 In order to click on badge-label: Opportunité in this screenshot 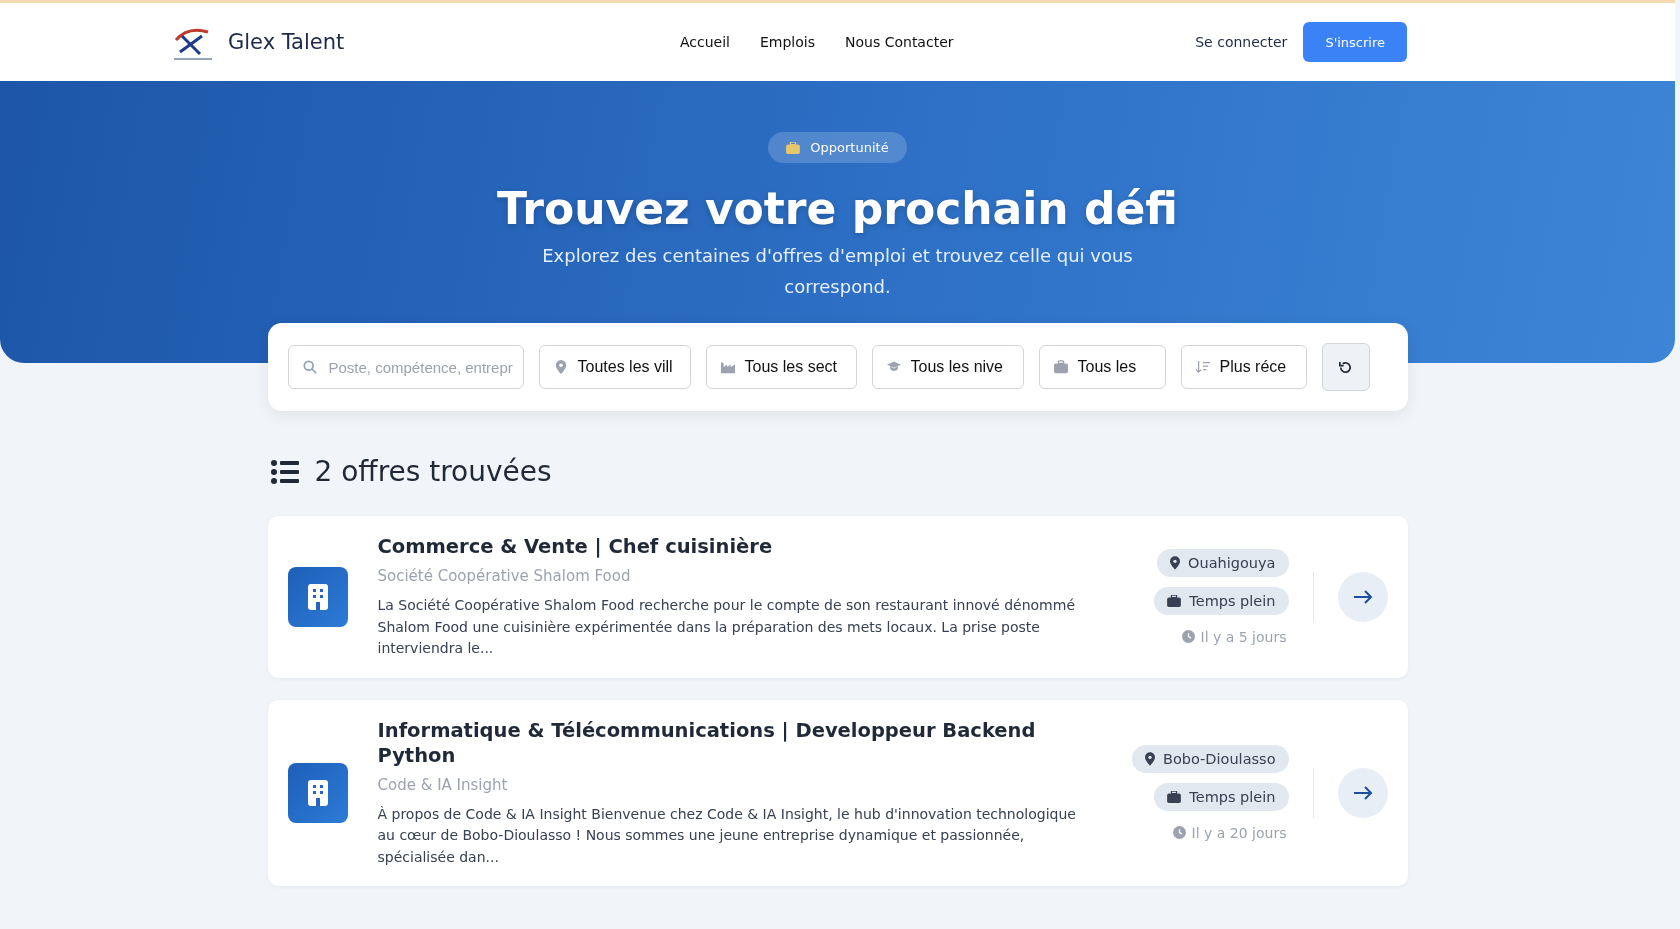, I will do `click(849, 147)`.